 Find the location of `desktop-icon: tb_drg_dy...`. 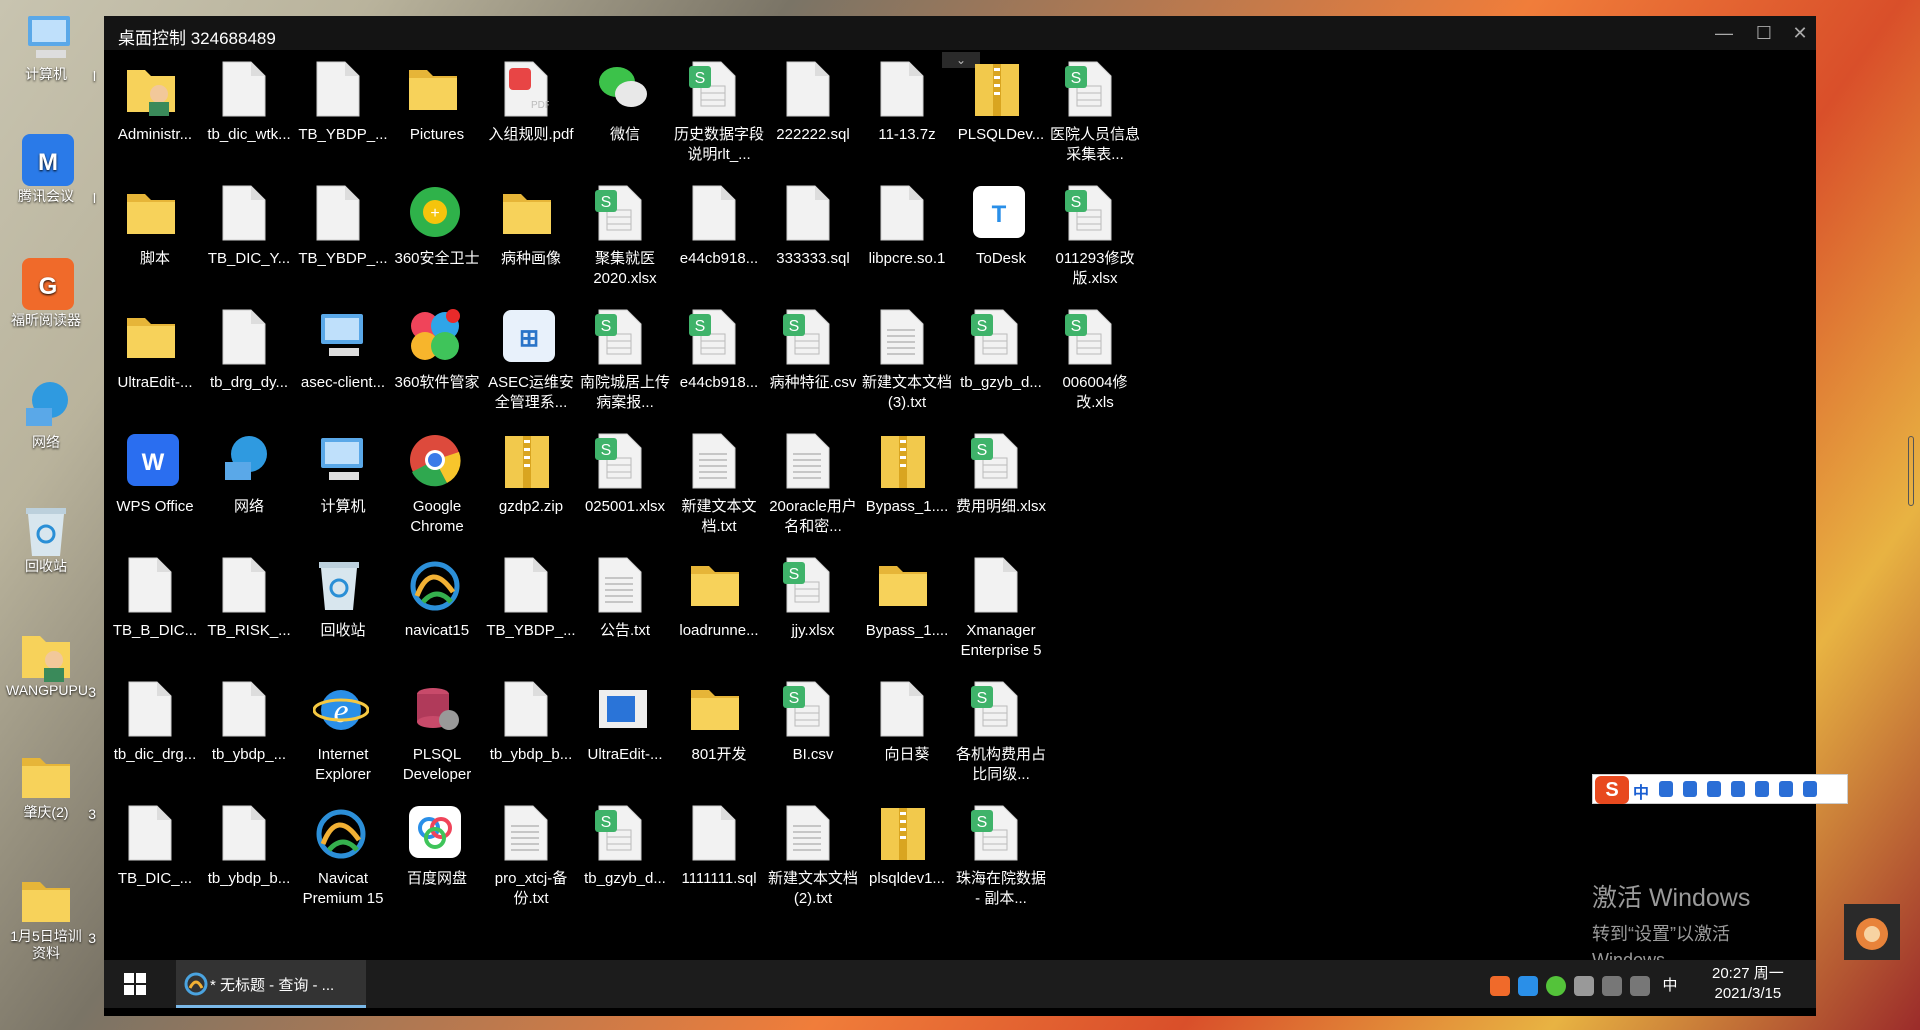

desktop-icon: tb_drg_dy... is located at coordinates (249, 367).